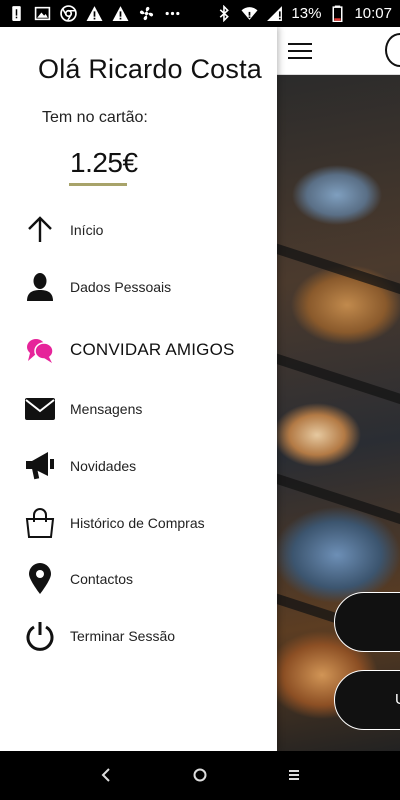 The height and width of the screenshot is (800, 400). Describe the element at coordinates (392, 50) in the screenshot. I see `app-logo` at that location.